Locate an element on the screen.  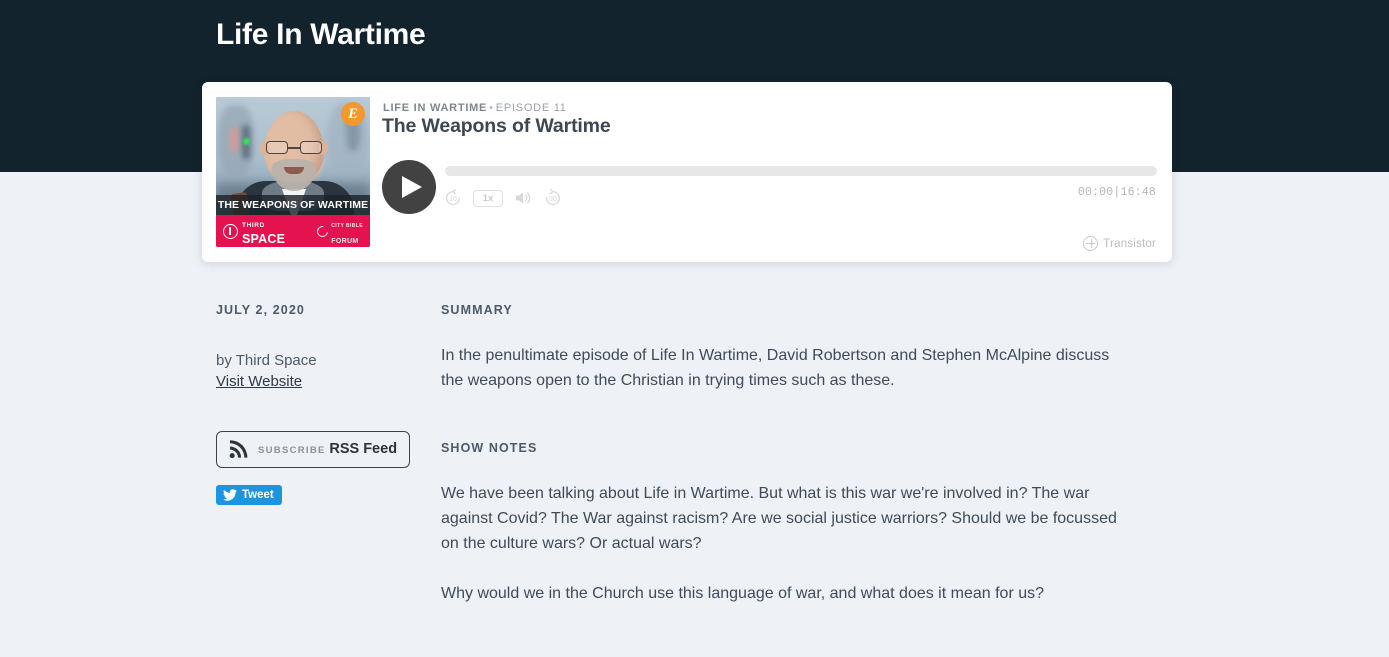
city-bible-forum-line1: CITY BIBLE is located at coordinates (347, 226).